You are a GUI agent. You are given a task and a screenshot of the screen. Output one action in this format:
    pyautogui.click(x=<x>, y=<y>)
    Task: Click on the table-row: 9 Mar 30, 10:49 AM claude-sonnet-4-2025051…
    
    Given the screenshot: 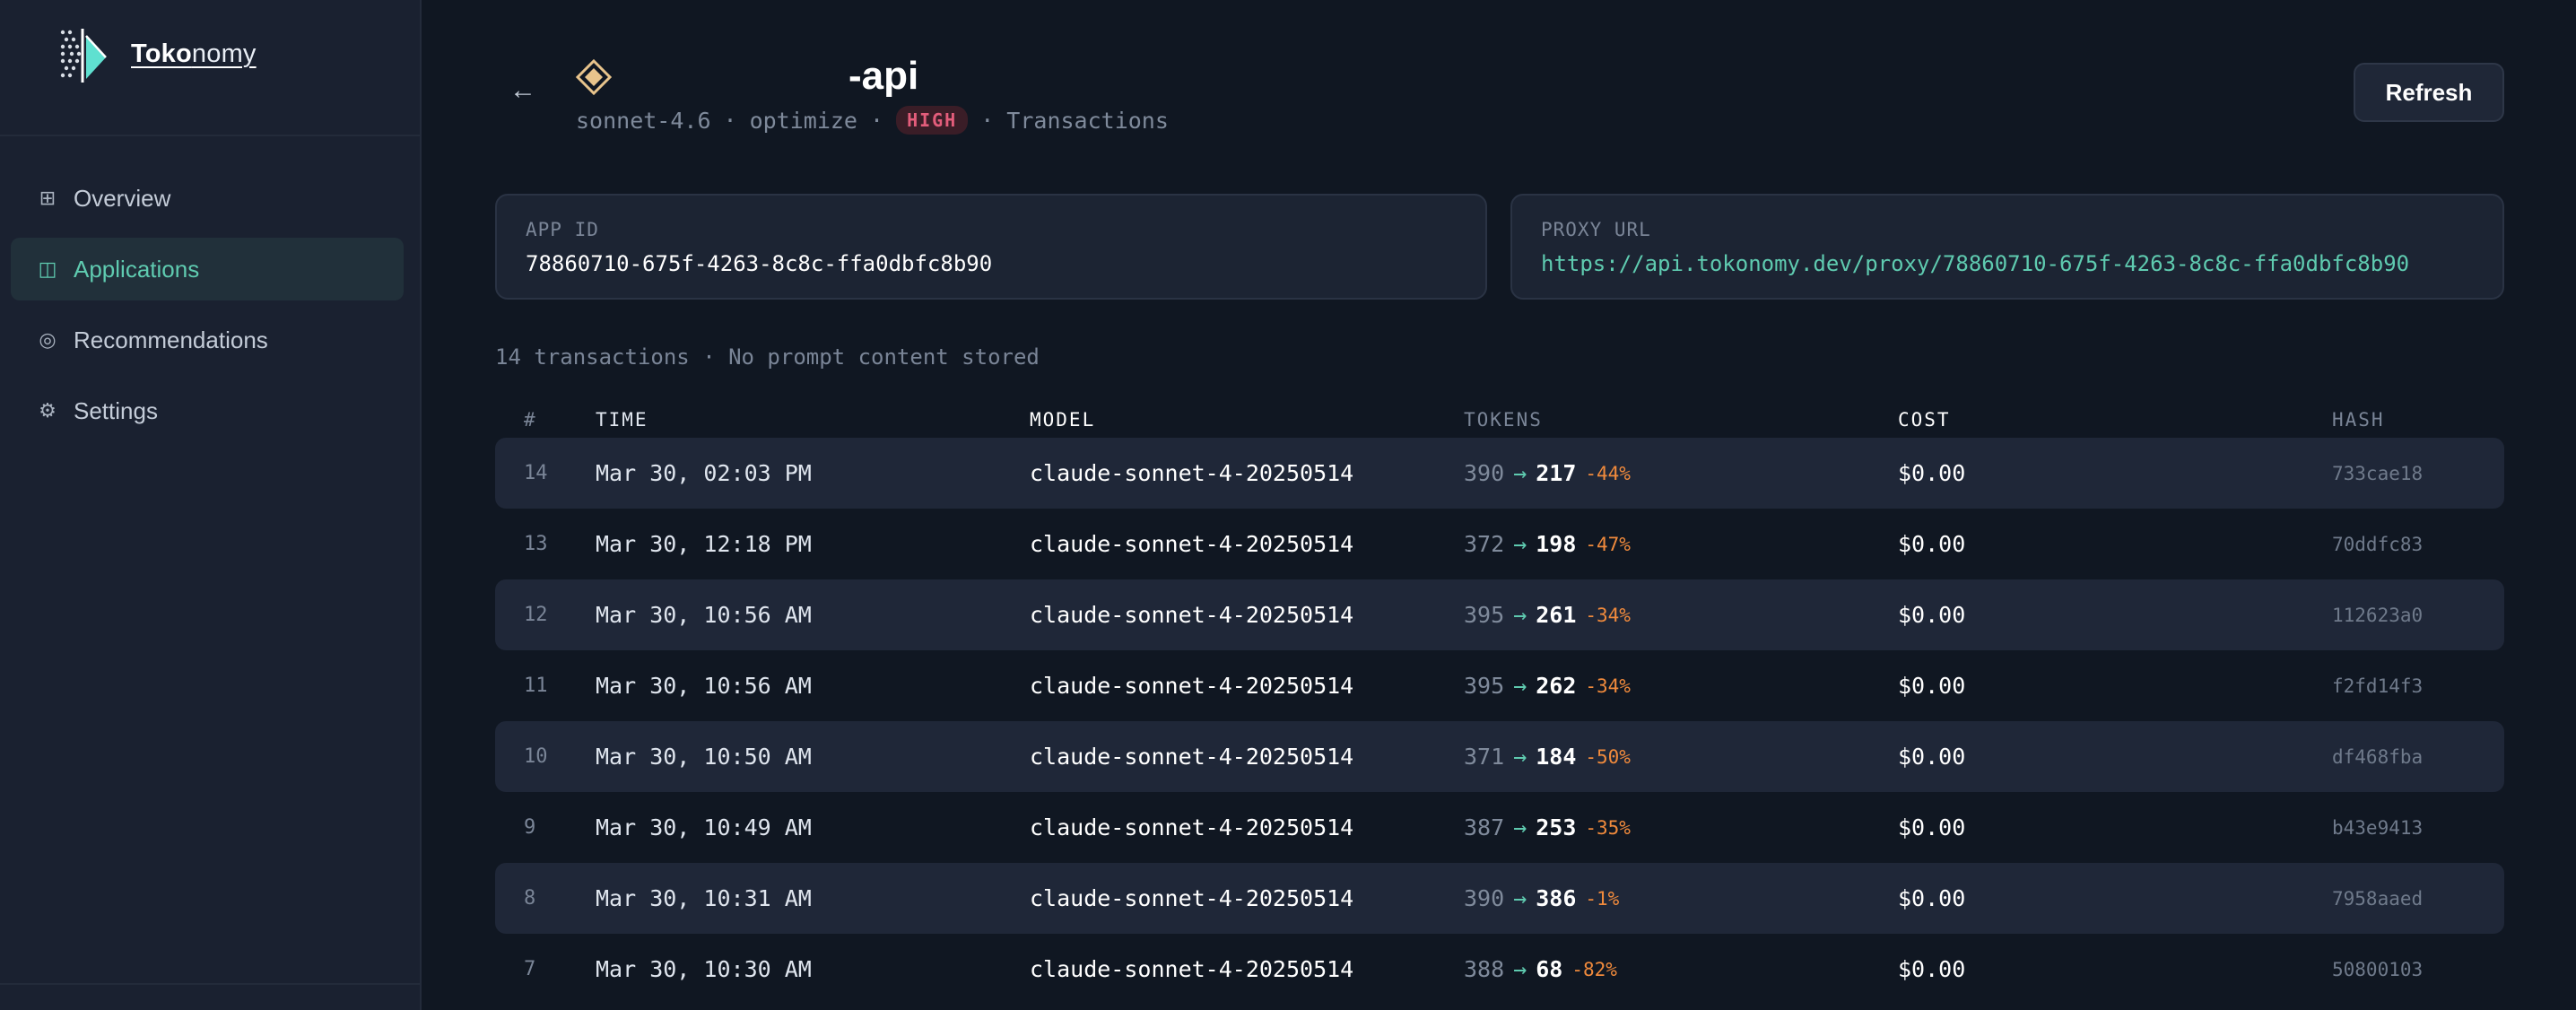 What is the action you would take?
    pyautogui.click(x=1499, y=827)
    